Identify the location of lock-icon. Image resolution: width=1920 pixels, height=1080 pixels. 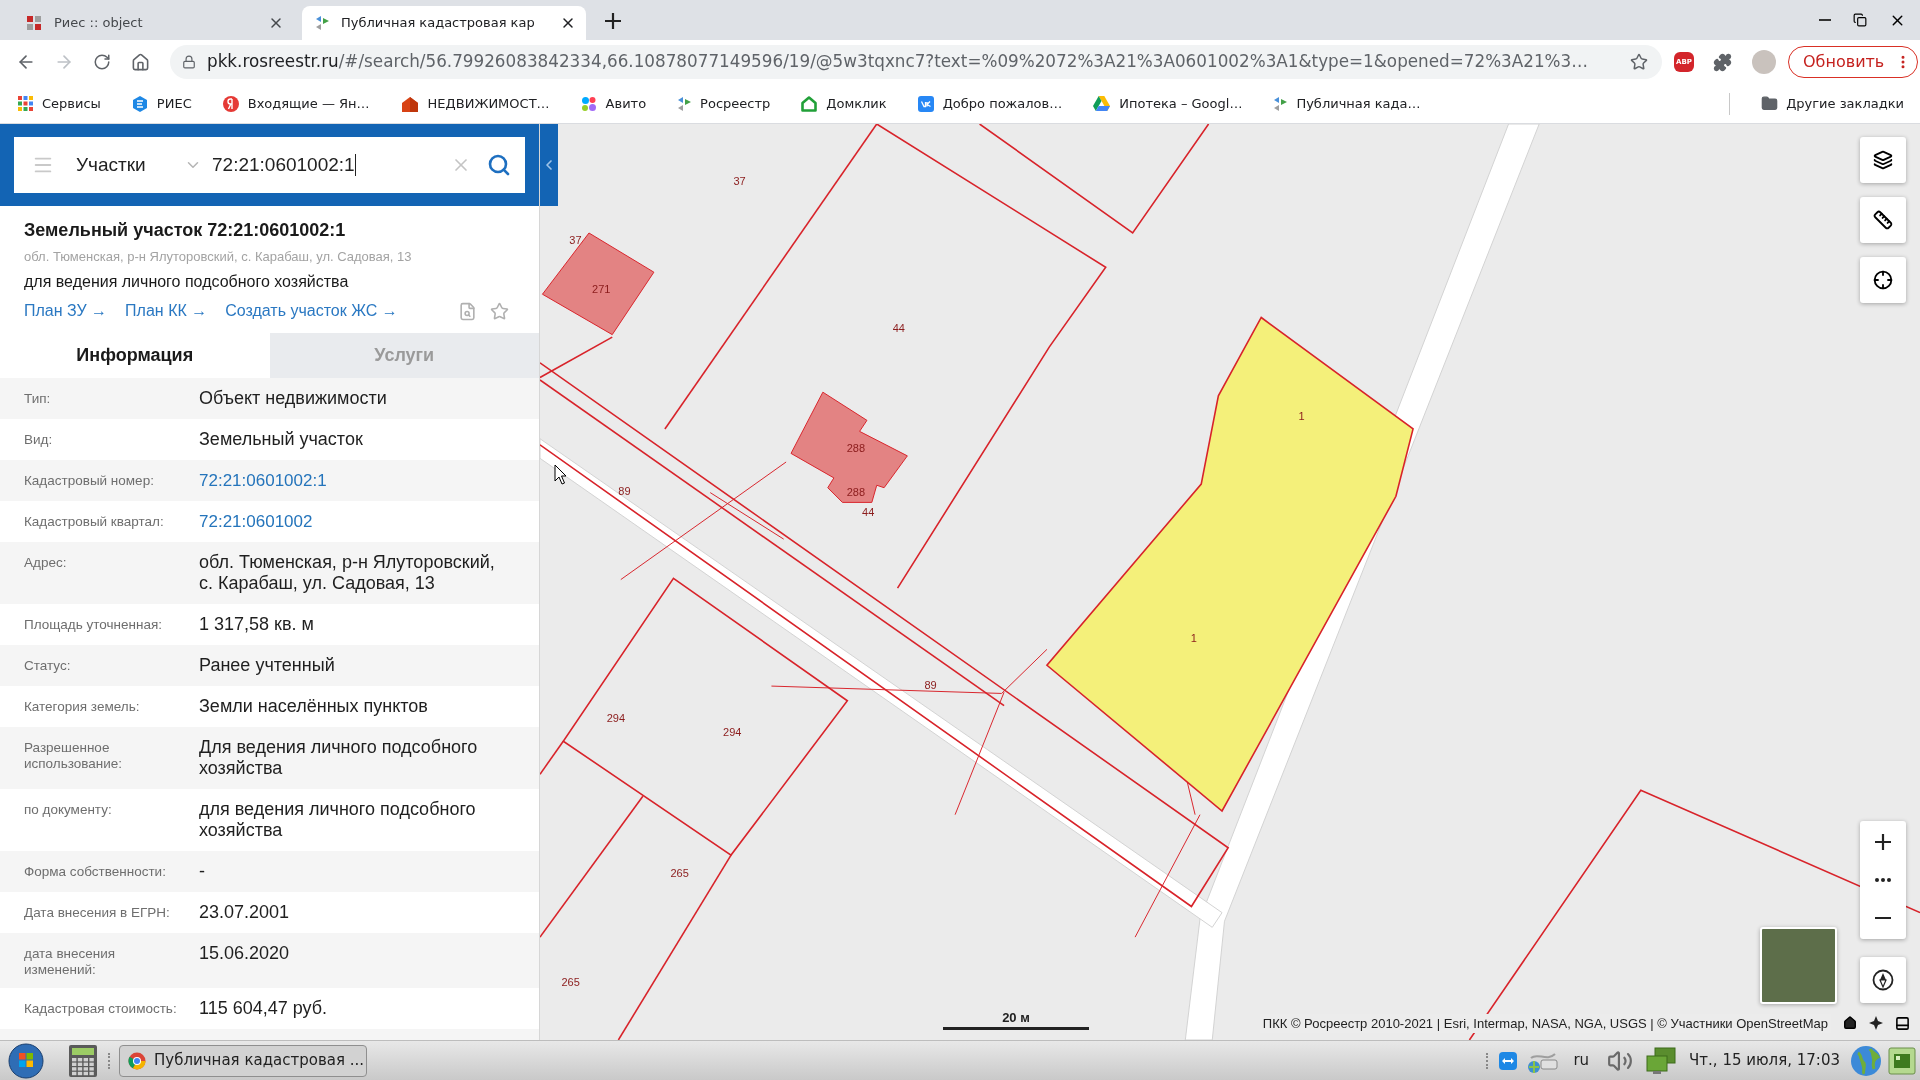
(189, 62).